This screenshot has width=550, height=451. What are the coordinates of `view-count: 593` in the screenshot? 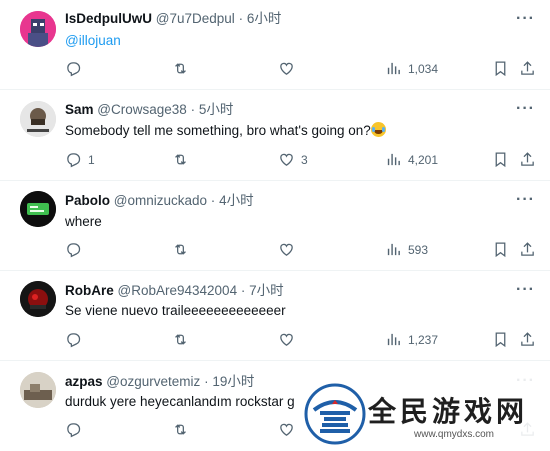 It's located at (418, 249).